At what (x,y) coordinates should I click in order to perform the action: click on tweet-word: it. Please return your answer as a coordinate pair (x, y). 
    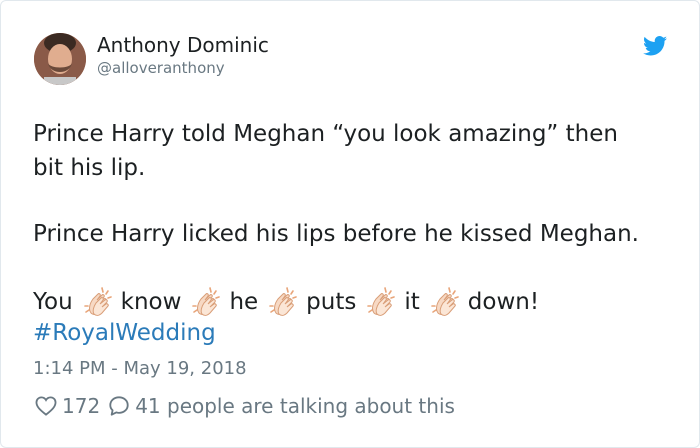
    Looking at the image, I should click on (412, 302).